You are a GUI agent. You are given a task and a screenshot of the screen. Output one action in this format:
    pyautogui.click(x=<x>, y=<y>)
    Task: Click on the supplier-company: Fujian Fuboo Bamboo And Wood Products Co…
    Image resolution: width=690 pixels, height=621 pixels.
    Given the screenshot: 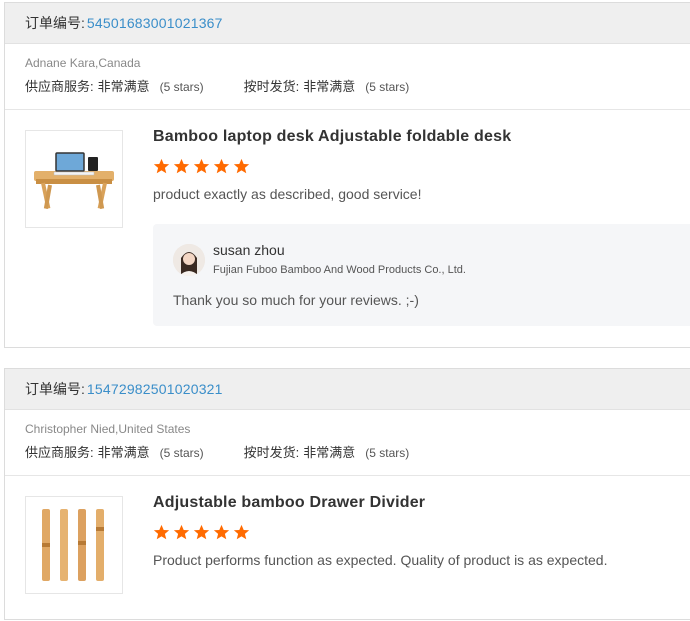 What is the action you would take?
    pyautogui.click(x=339, y=270)
    